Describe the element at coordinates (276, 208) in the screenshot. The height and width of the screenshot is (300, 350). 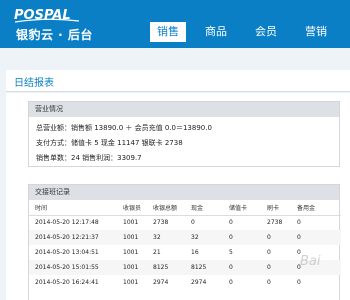
I see `col-card: 刷卡` at that location.